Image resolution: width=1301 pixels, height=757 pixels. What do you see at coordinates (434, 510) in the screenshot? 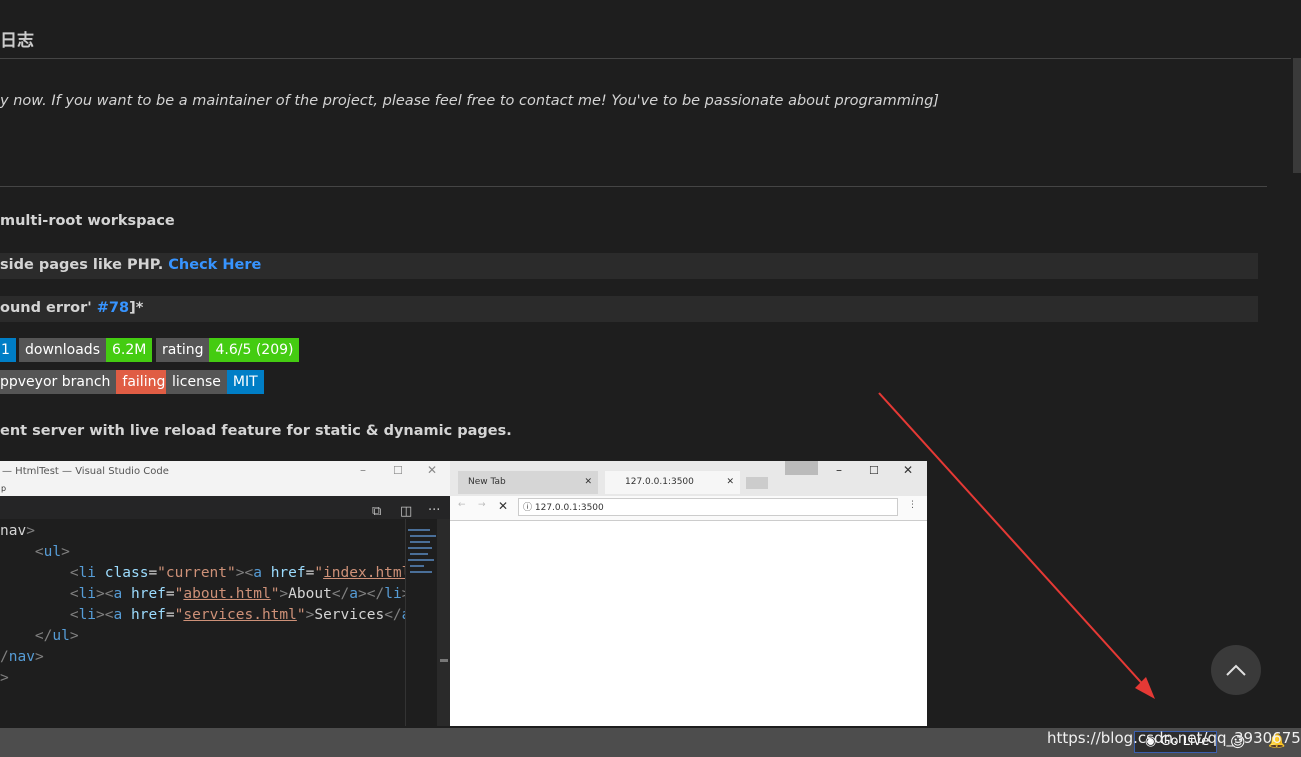
I see `more-actions-icon: ···` at bounding box center [434, 510].